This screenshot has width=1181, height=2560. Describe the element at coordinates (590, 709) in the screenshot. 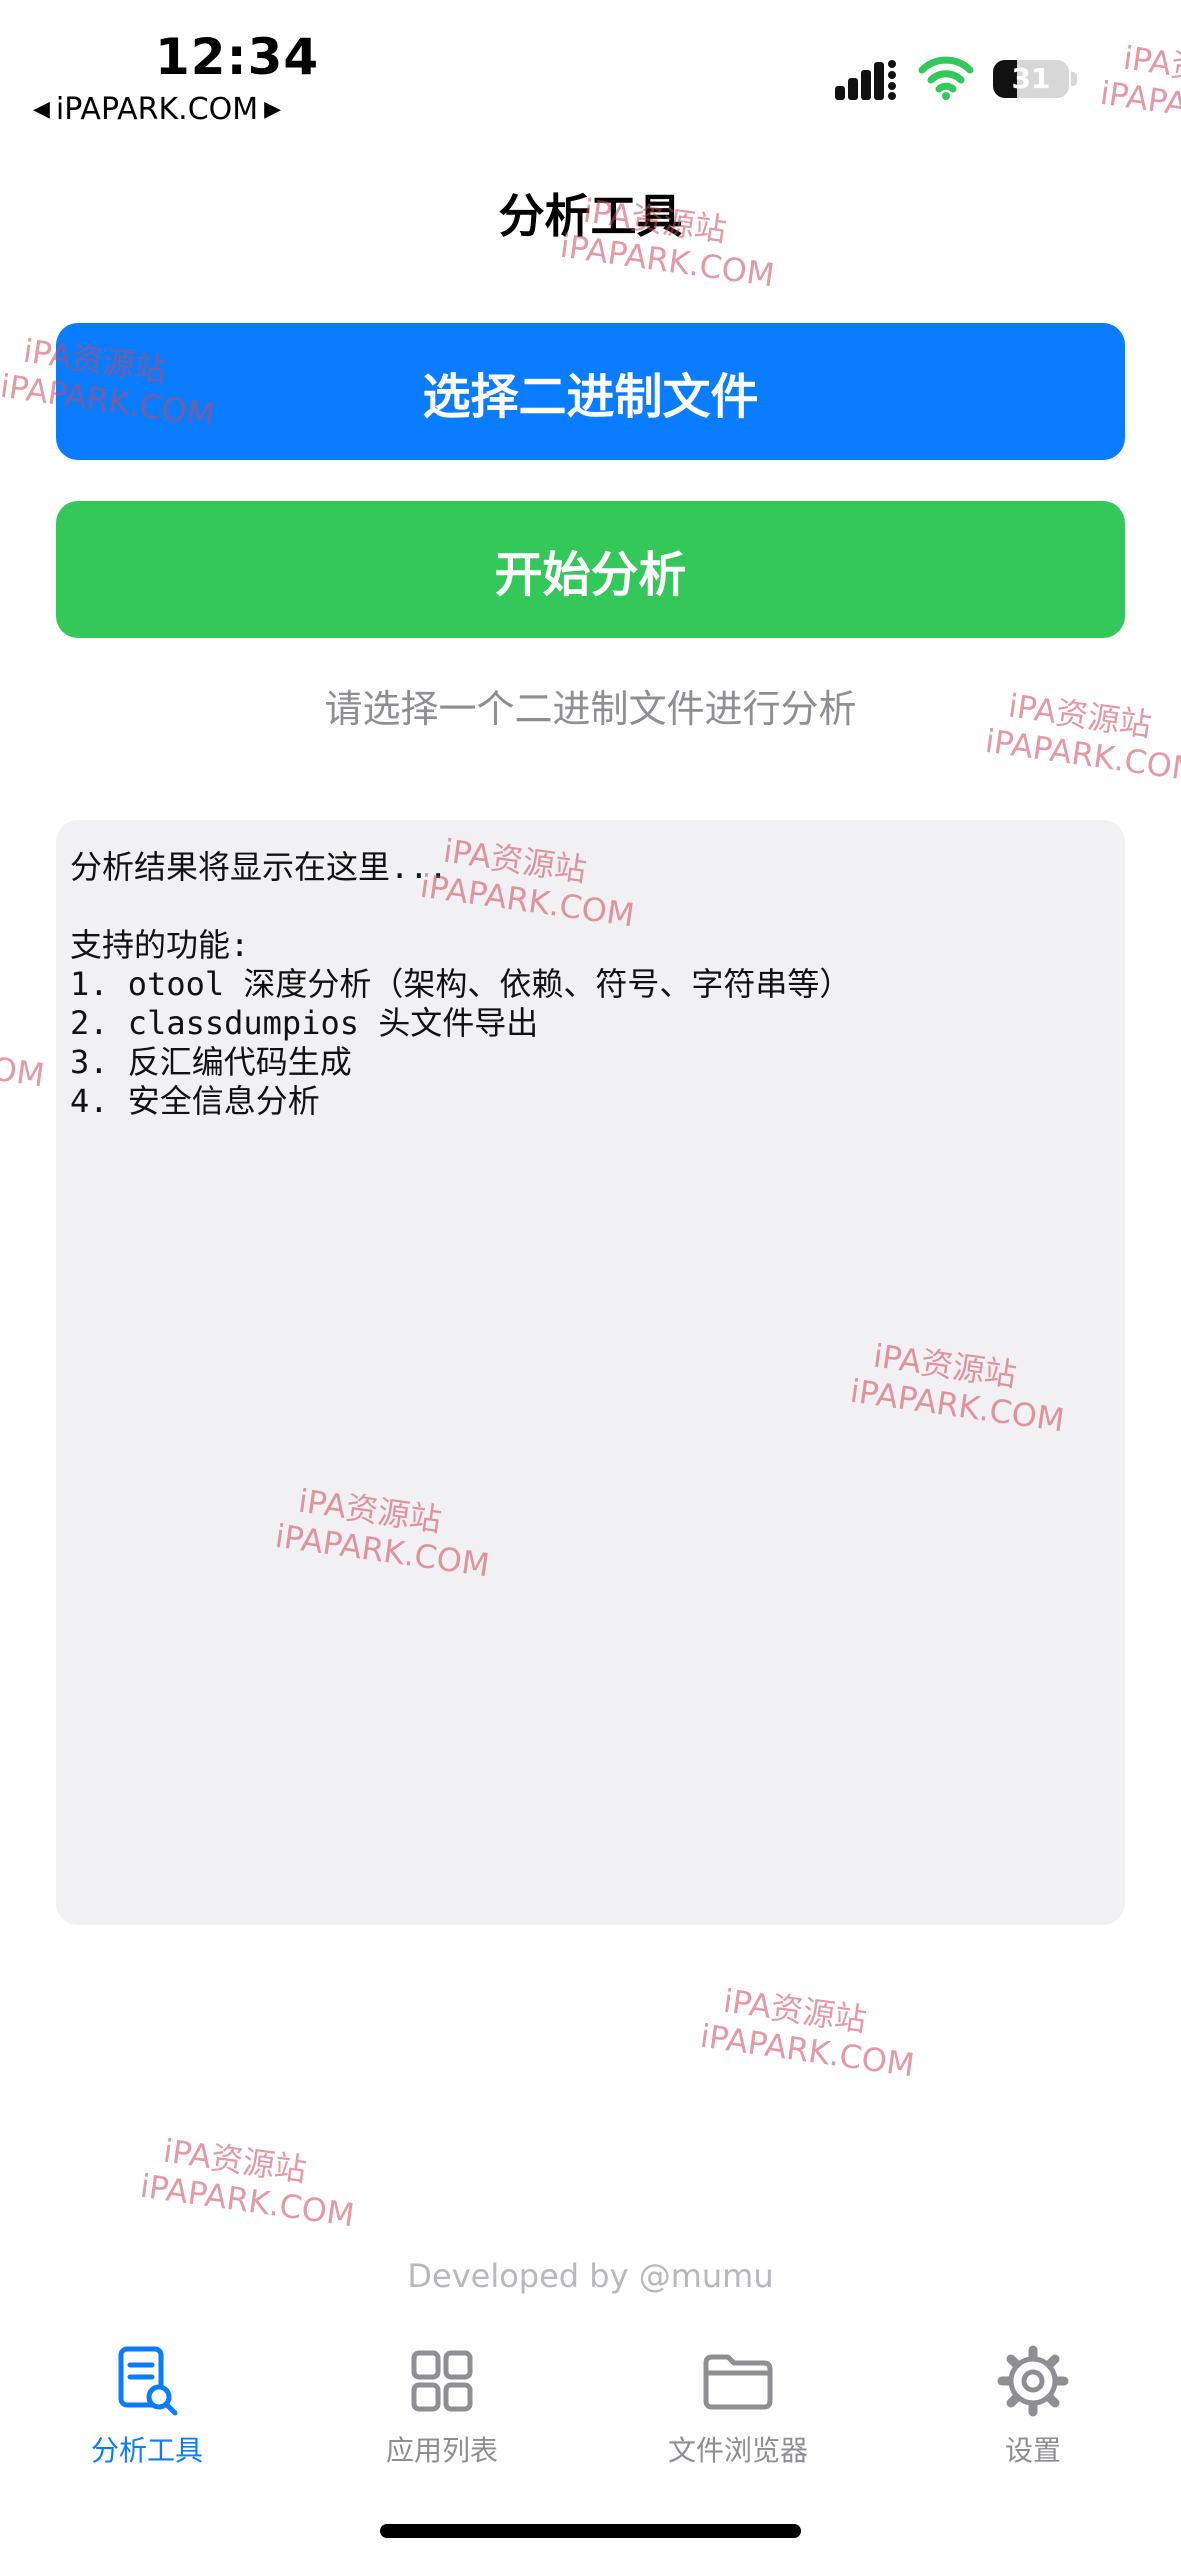

I see `status-message: 请选择一个二进制文件进行分析` at that location.